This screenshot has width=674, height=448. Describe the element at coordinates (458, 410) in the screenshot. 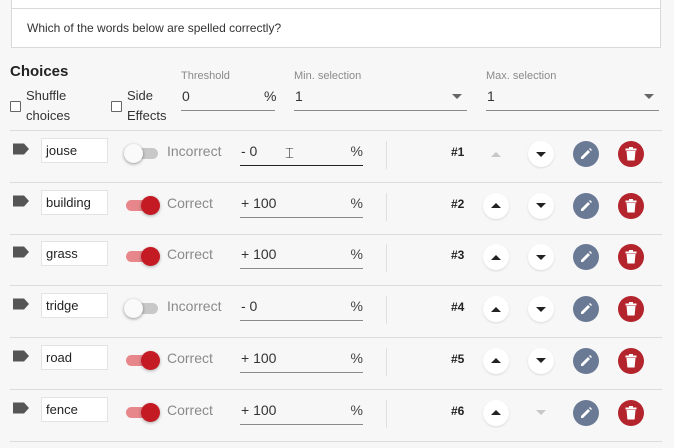

I see `choice-number: #6` at that location.